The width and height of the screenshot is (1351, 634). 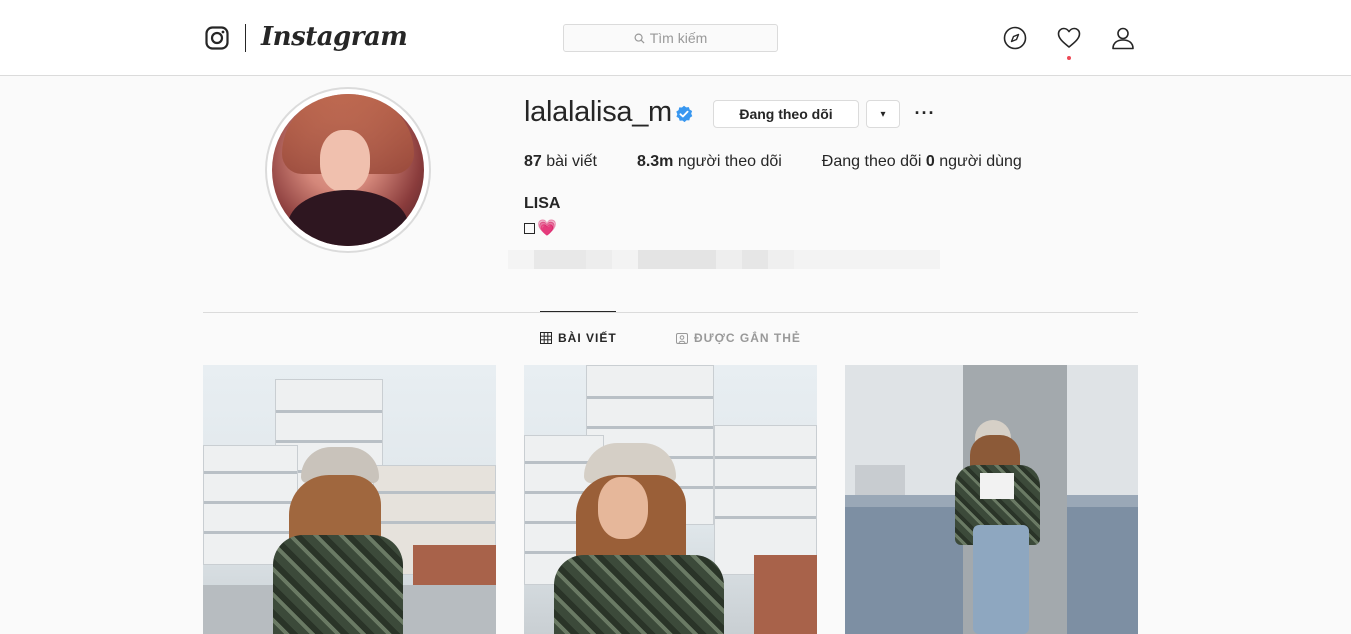 What do you see at coordinates (578, 311) in the screenshot?
I see `active-tab-indicator` at bounding box center [578, 311].